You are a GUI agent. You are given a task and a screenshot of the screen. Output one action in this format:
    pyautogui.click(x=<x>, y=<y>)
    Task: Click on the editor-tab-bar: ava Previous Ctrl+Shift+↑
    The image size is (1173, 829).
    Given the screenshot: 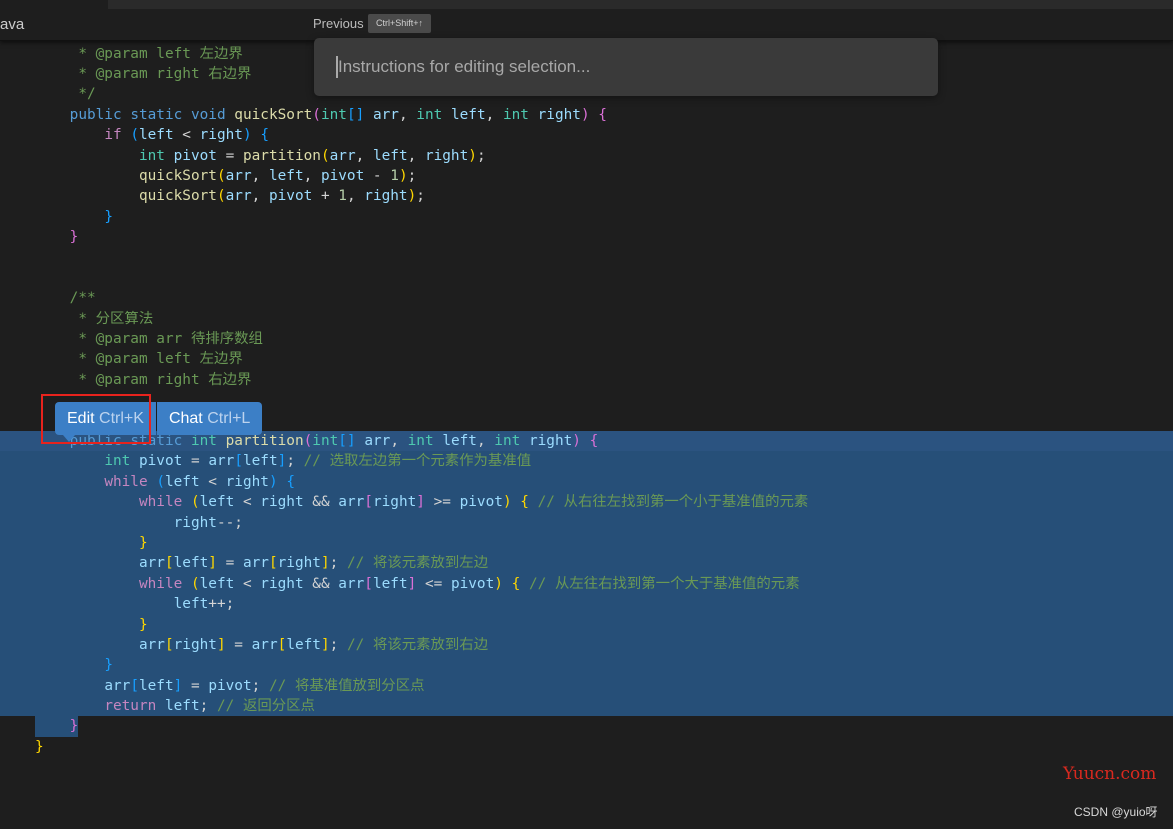 What is the action you would take?
    pyautogui.click(x=586, y=20)
    